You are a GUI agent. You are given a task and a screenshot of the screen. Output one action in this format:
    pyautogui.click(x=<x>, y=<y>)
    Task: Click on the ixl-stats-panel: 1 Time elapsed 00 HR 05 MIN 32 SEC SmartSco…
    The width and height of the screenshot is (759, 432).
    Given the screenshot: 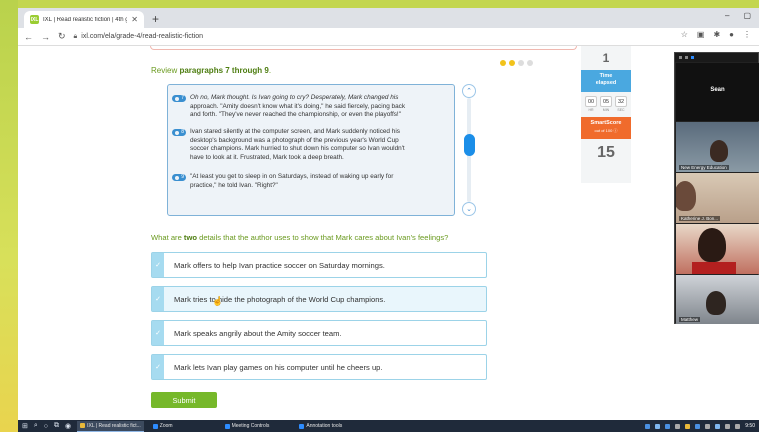 What is the action you would take?
    pyautogui.click(x=606, y=114)
    